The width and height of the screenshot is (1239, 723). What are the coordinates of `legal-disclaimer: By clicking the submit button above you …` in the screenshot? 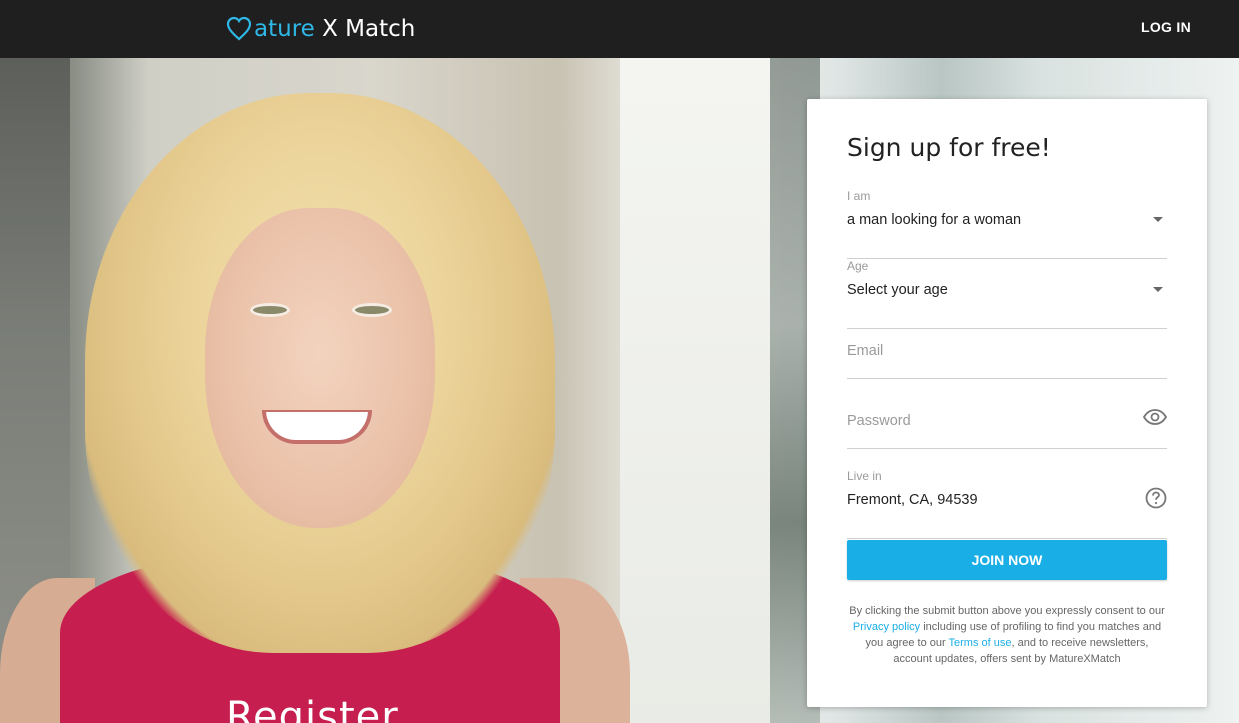 It's located at (1007, 635).